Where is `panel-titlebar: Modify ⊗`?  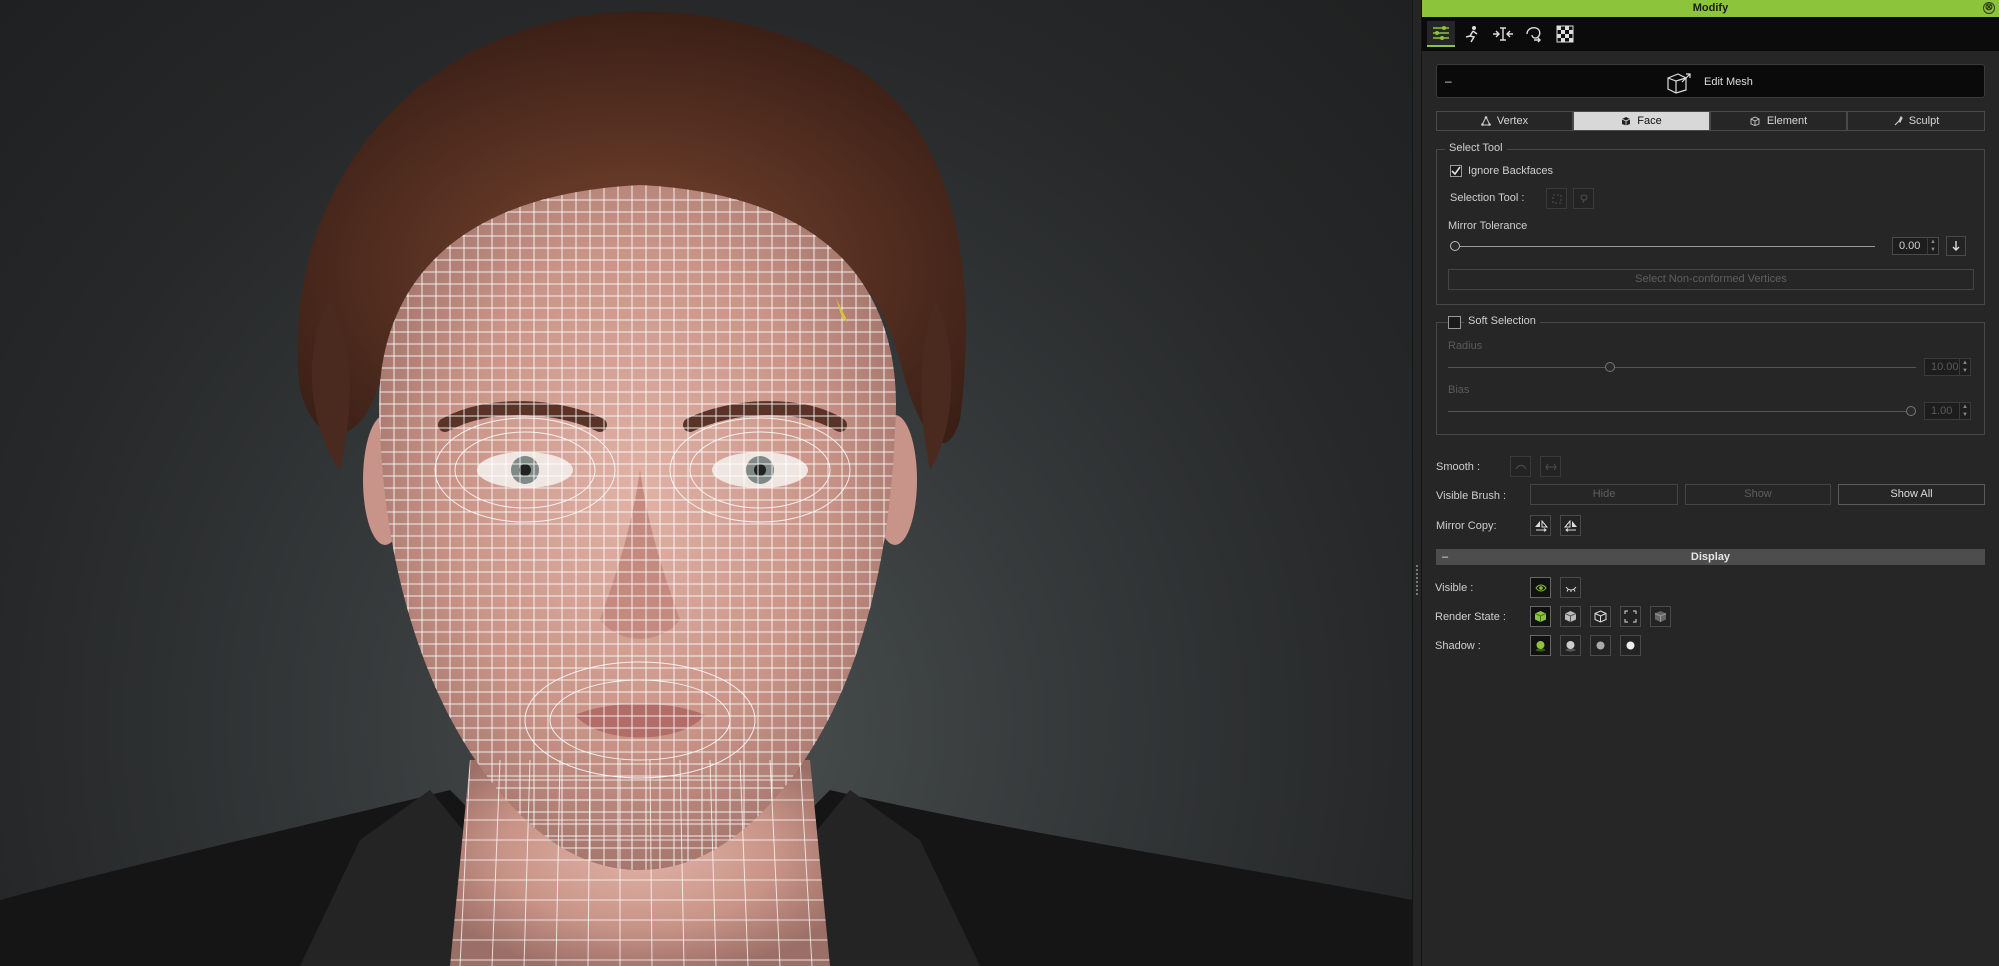 panel-titlebar: Modify ⊗ is located at coordinates (1710, 8).